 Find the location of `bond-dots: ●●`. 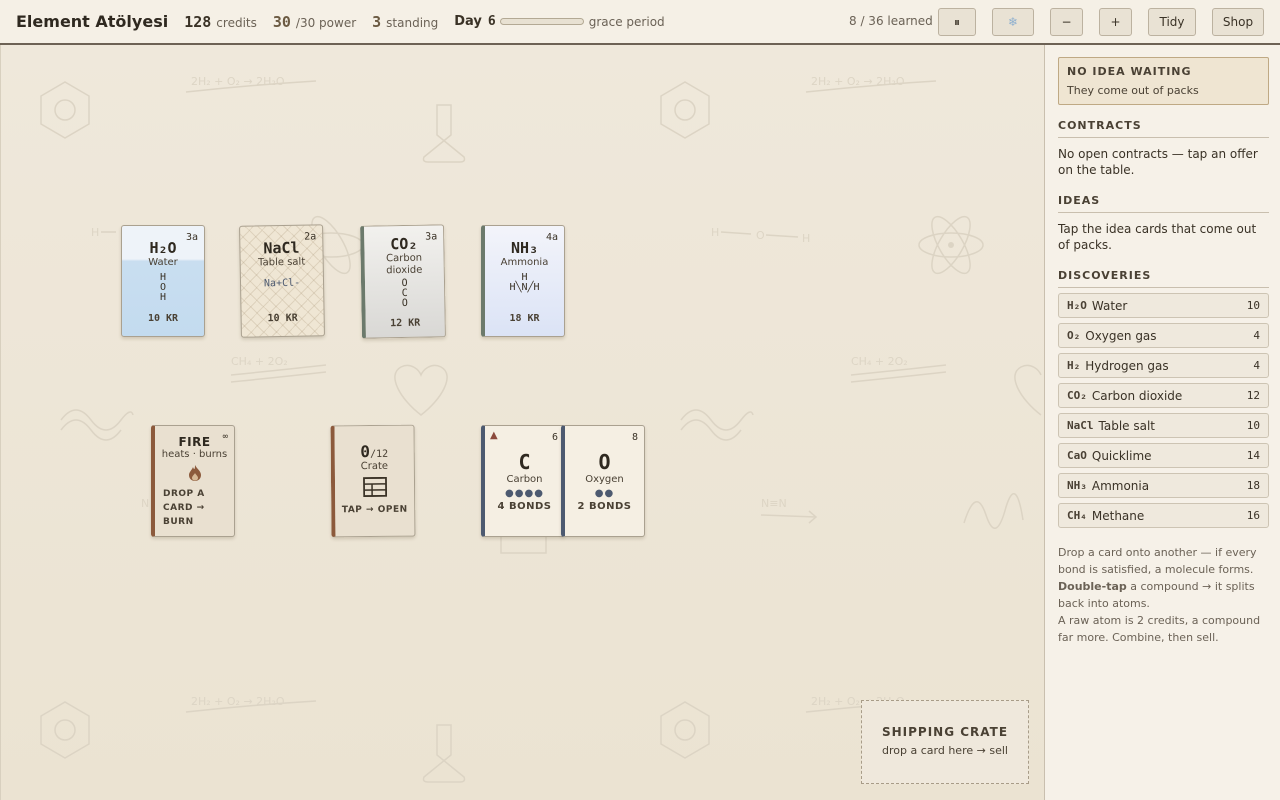

bond-dots: ●● is located at coordinates (604, 493).